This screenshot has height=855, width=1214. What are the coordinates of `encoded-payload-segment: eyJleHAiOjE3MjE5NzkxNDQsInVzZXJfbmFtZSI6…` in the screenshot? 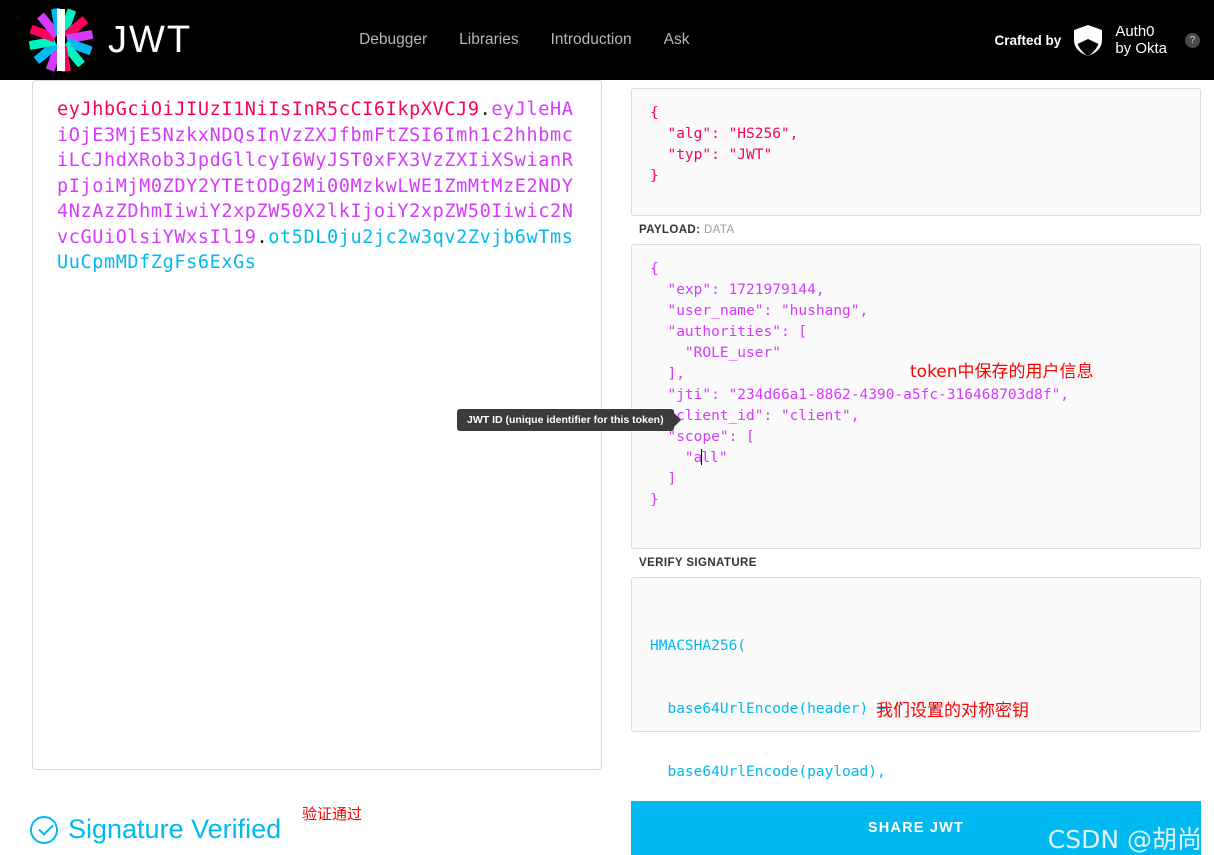 It's located at (315, 173).